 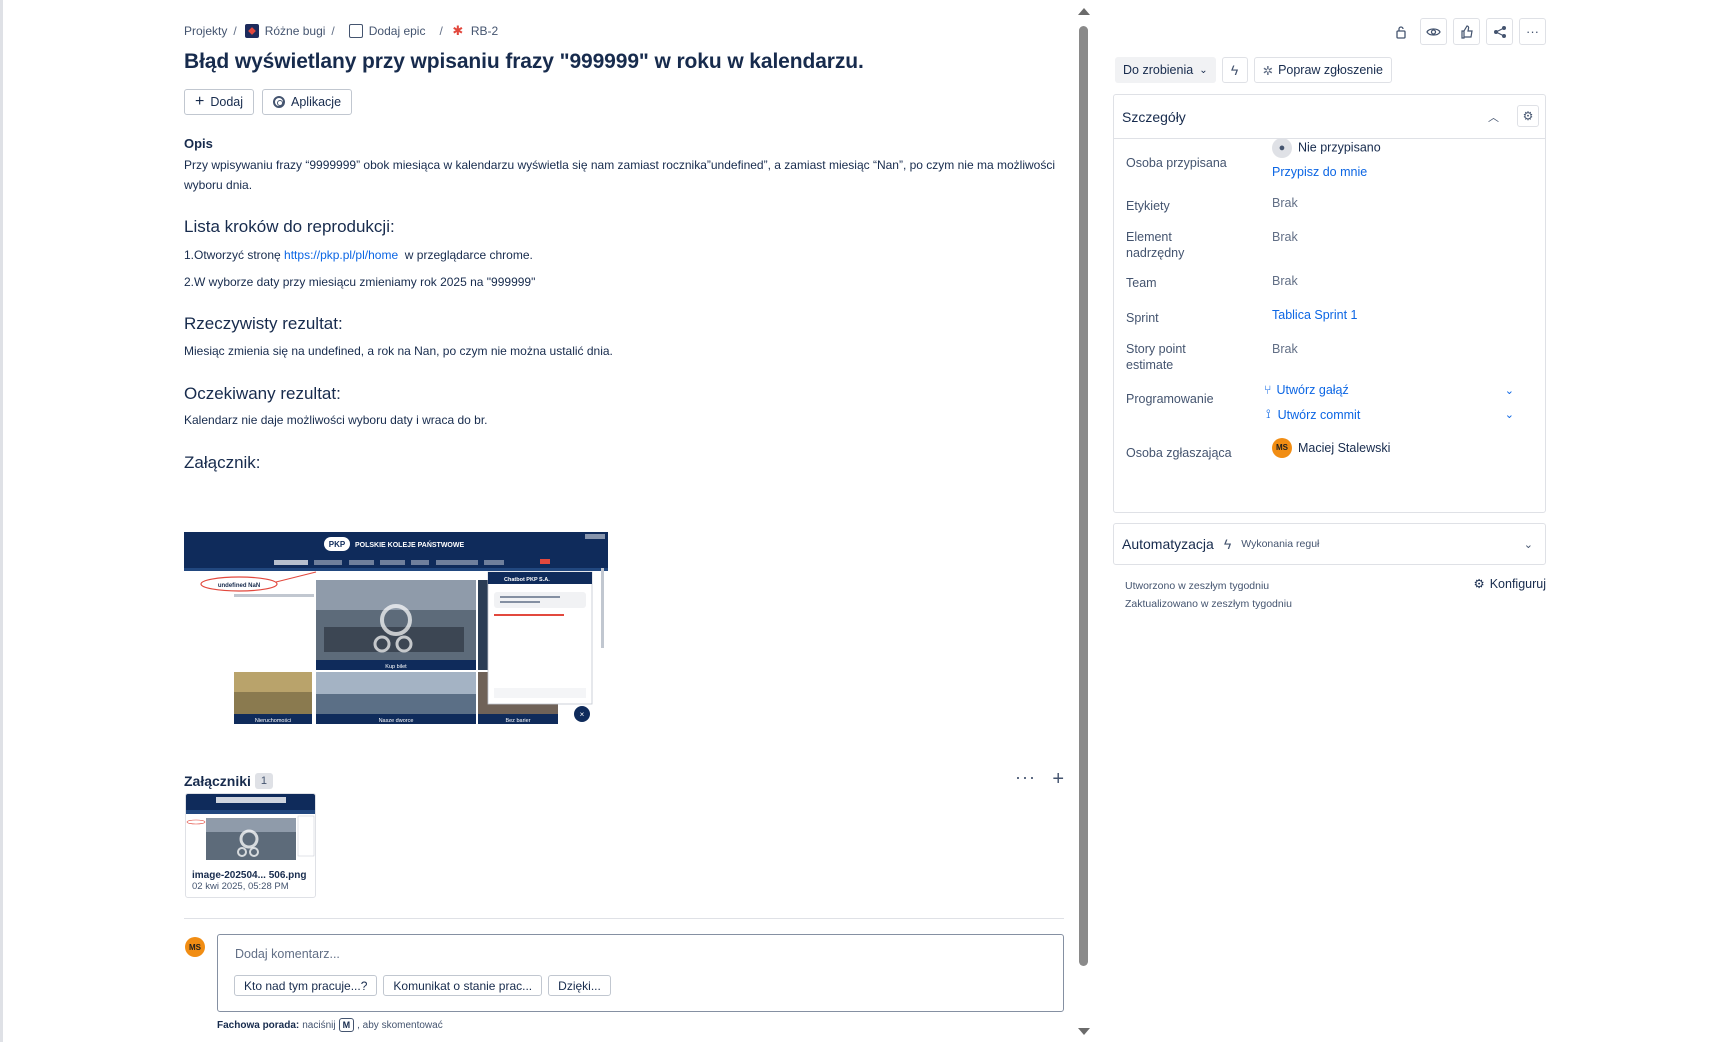 What do you see at coordinates (1389, 390) in the screenshot?
I see `create-branch-row: ⑂ Utwórz gałąź ⌄` at bounding box center [1389, 390].